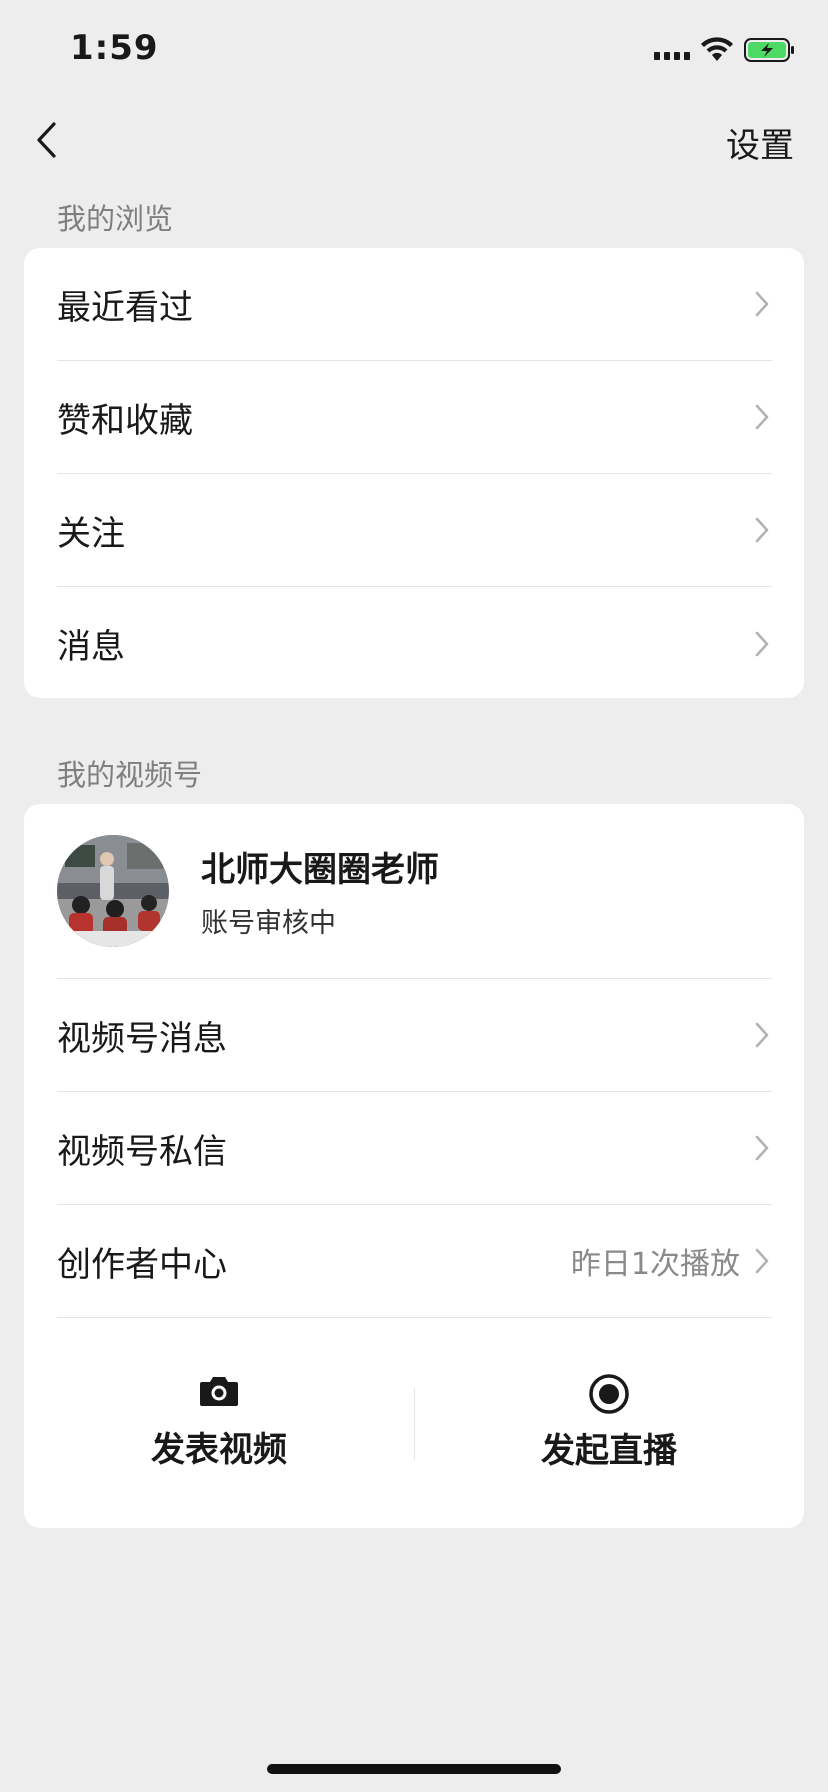 Image resolution: width=828 pixels, height=1792 pixels. What do you see at coordinates (219, 1391) in the screenshot?
I see `camera-icon` at bounding box center [219, 1391].